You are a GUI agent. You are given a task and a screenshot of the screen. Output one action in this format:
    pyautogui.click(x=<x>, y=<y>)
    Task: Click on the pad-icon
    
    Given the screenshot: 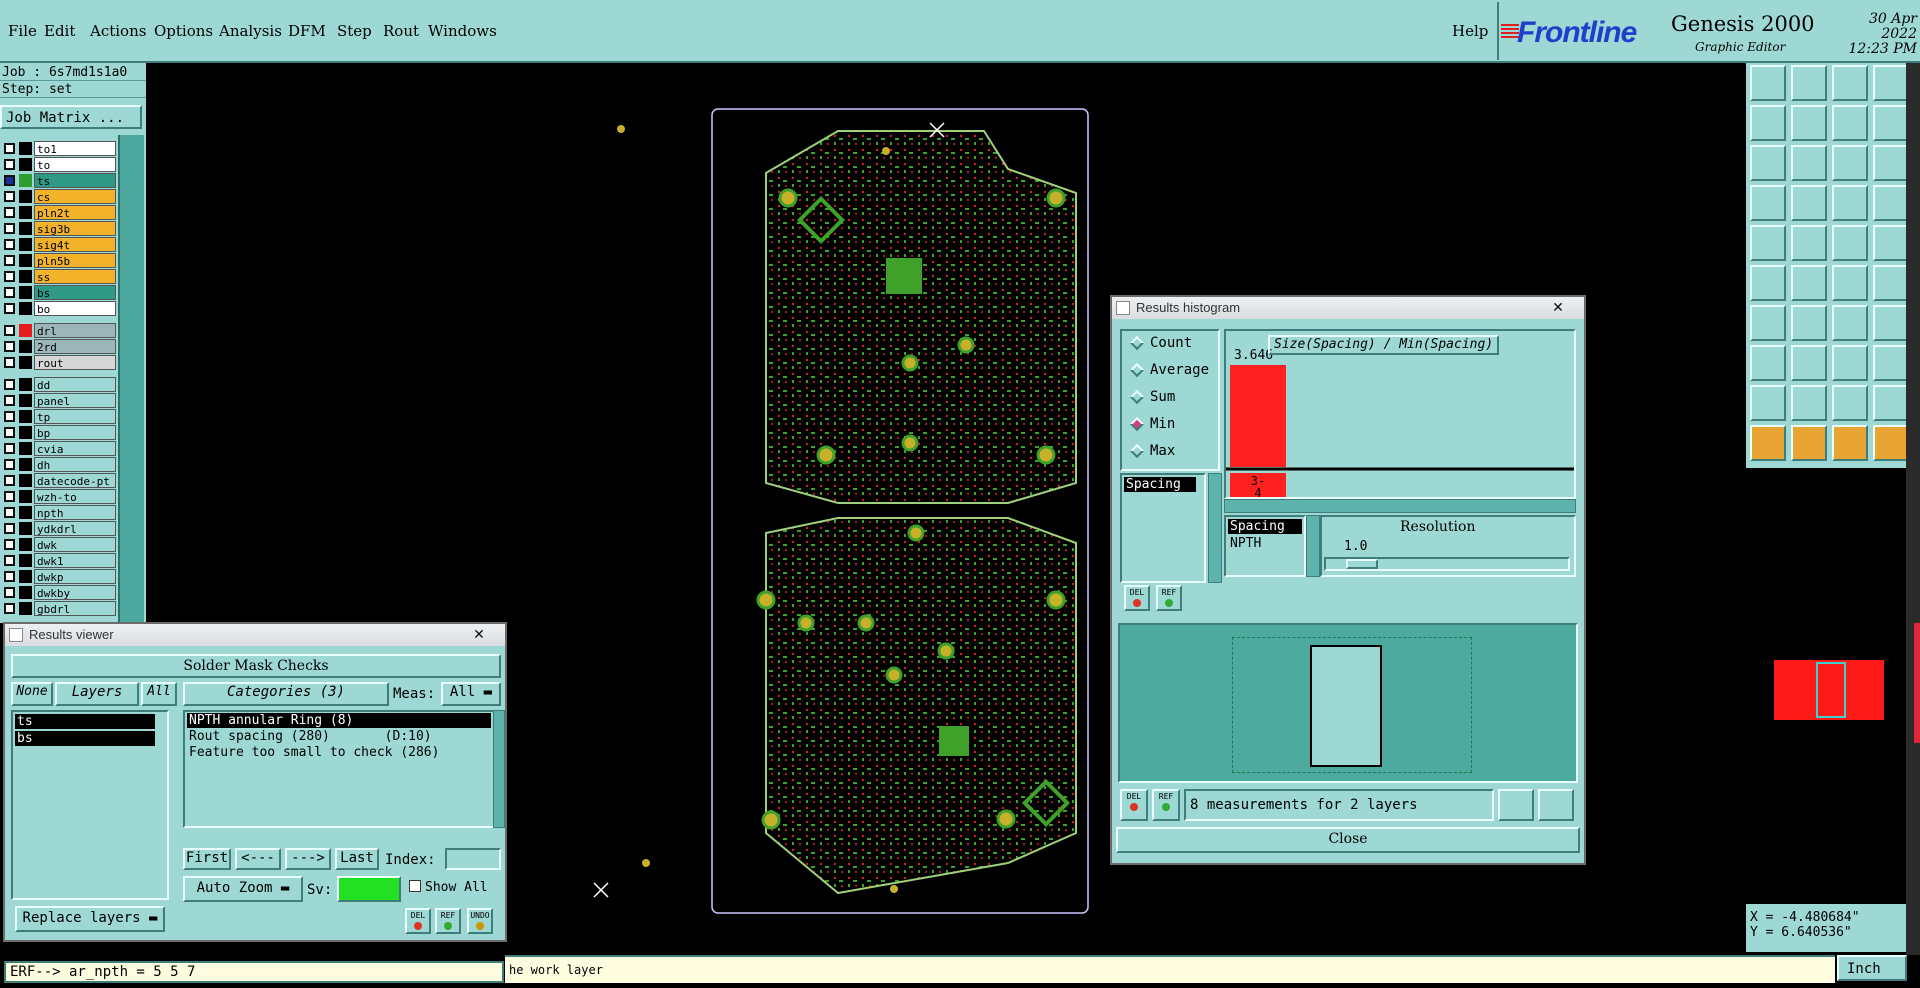 What is the action you would take?
    pyautogui.click(x=1891, y=243)
    